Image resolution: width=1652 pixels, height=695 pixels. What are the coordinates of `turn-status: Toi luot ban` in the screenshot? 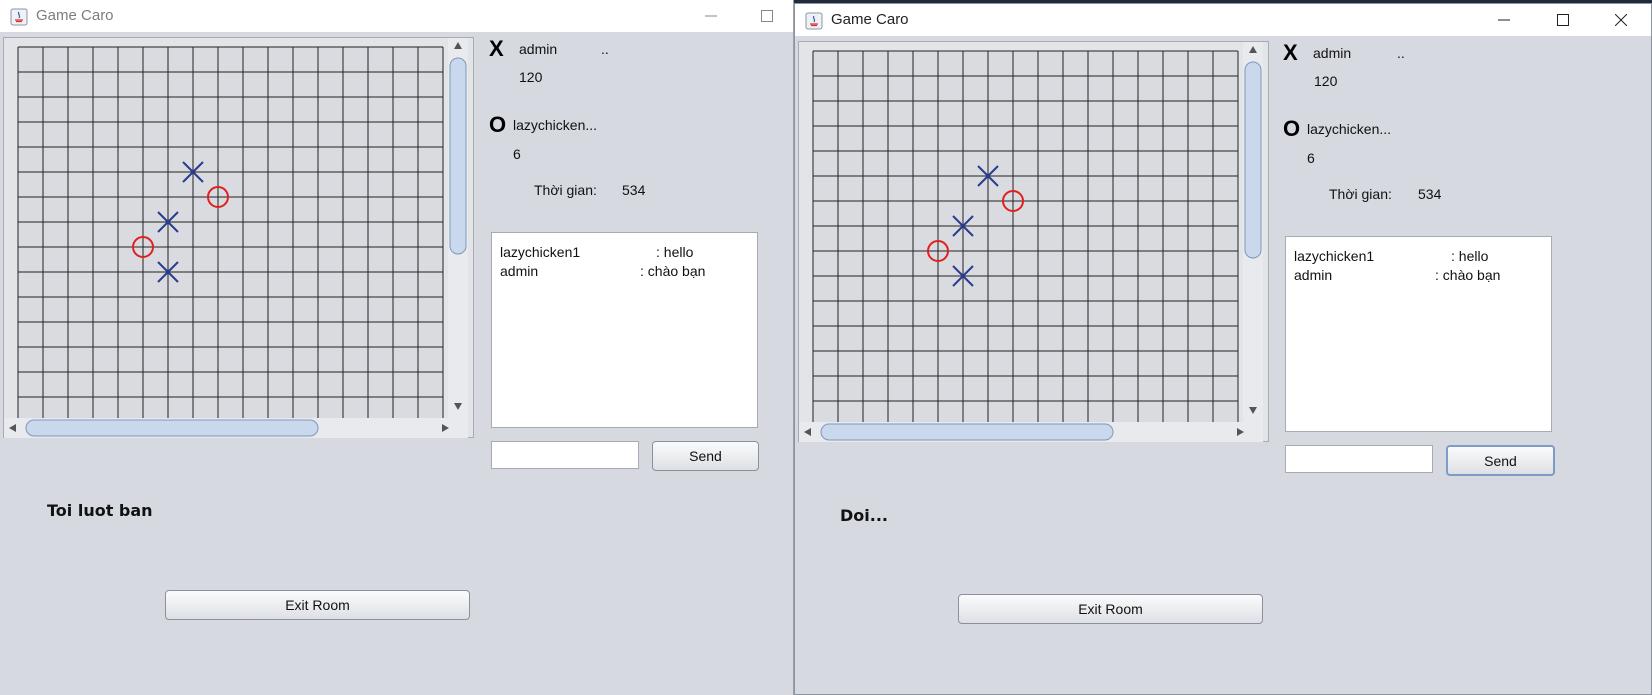 It's located at (100, 510).